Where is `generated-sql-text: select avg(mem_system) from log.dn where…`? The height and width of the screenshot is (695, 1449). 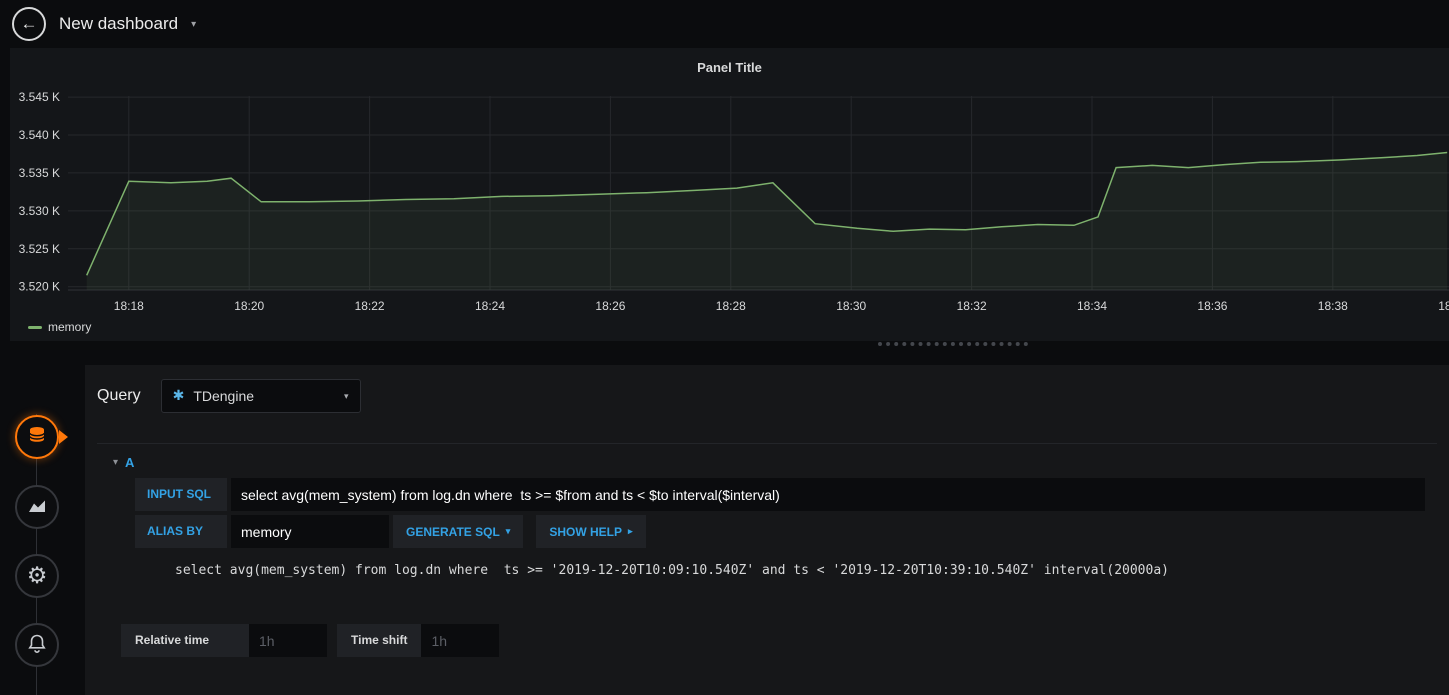
generated-sql-text: select avg(mem_system) from log.dn where… is located at coordinates (672, 570).